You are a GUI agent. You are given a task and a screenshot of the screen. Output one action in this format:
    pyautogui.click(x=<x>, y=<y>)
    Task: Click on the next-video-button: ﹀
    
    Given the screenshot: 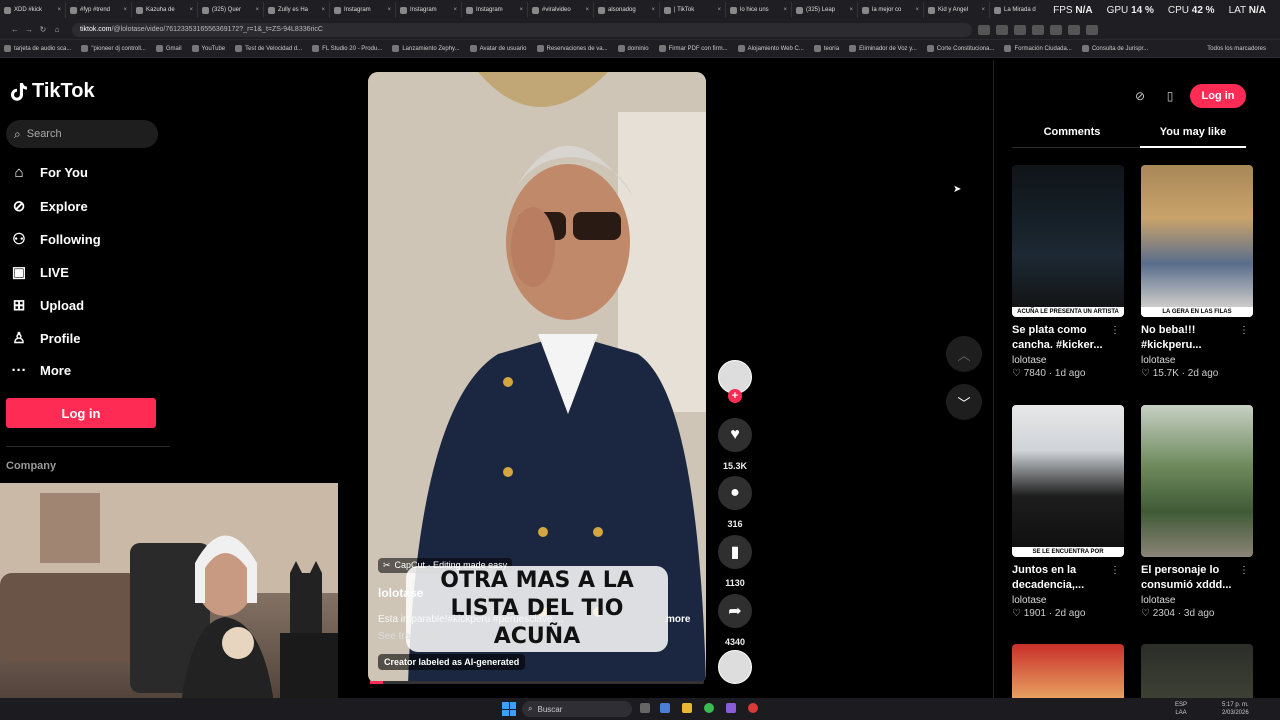 What is the action you would take?
    pyautogui.click(x=964, y=402)
    